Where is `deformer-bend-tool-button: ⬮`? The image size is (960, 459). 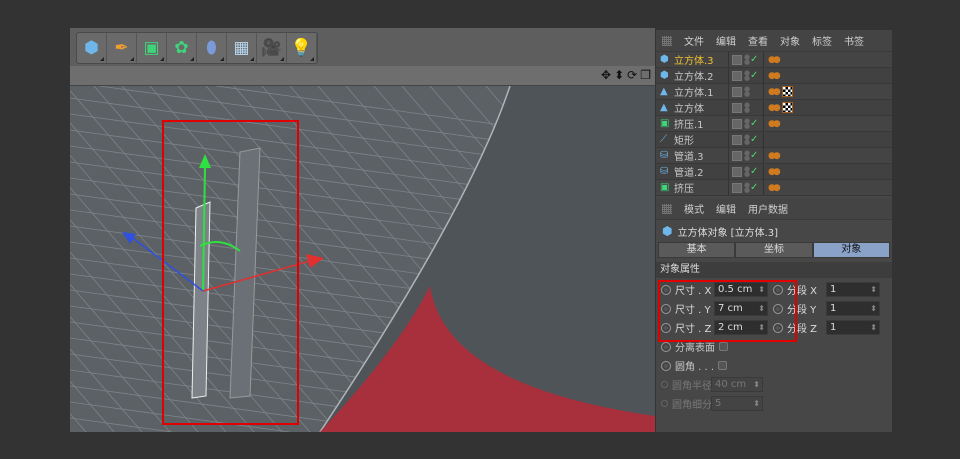 deformer-bend-tool-button: ⬮ is located at coordinates (212, 48).